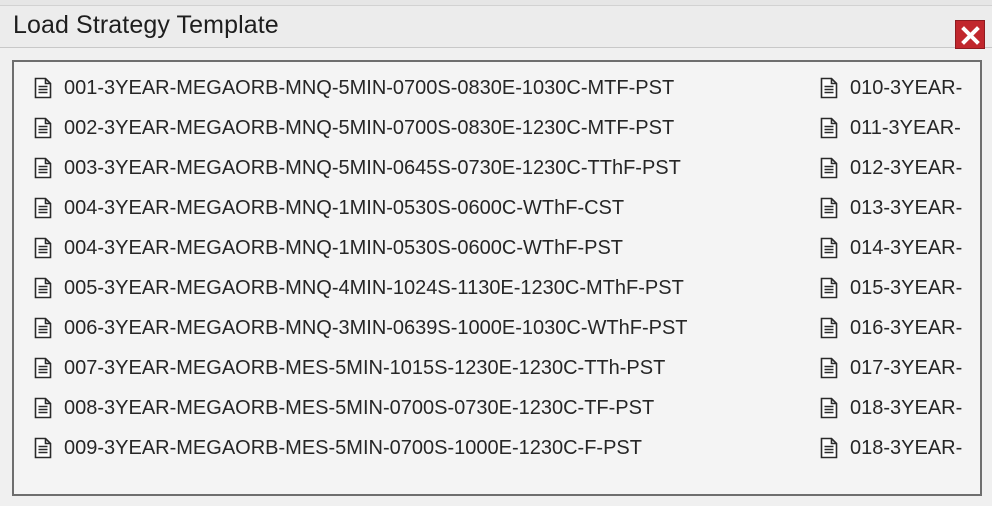 The height and width of the screenshot is (506, 992). Describe the element at coordinates (906, 207) in the screenshot. I see `list-item-label: 013-3YEAR-` at that location.